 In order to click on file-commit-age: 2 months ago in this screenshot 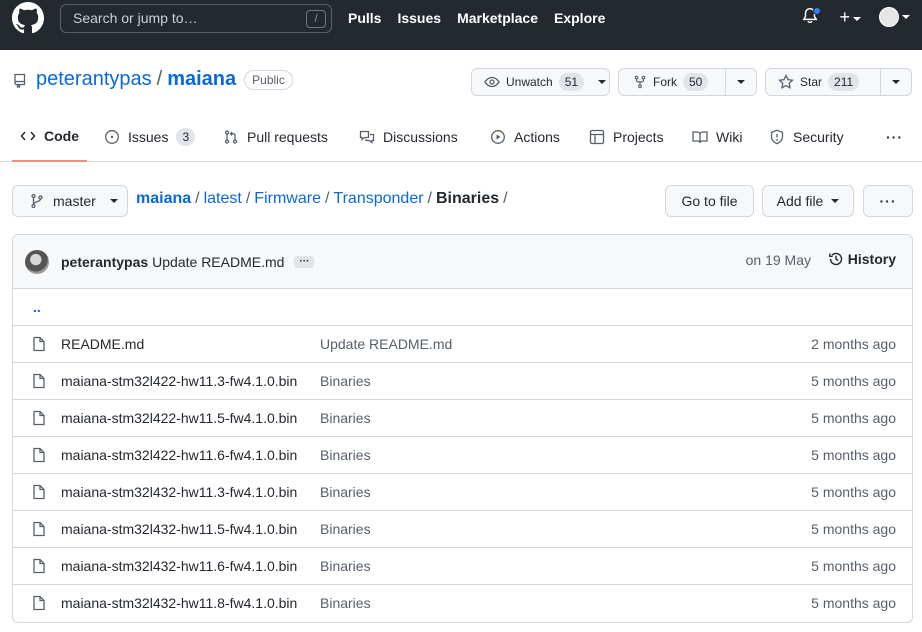, I will do `click(853, 344)`.